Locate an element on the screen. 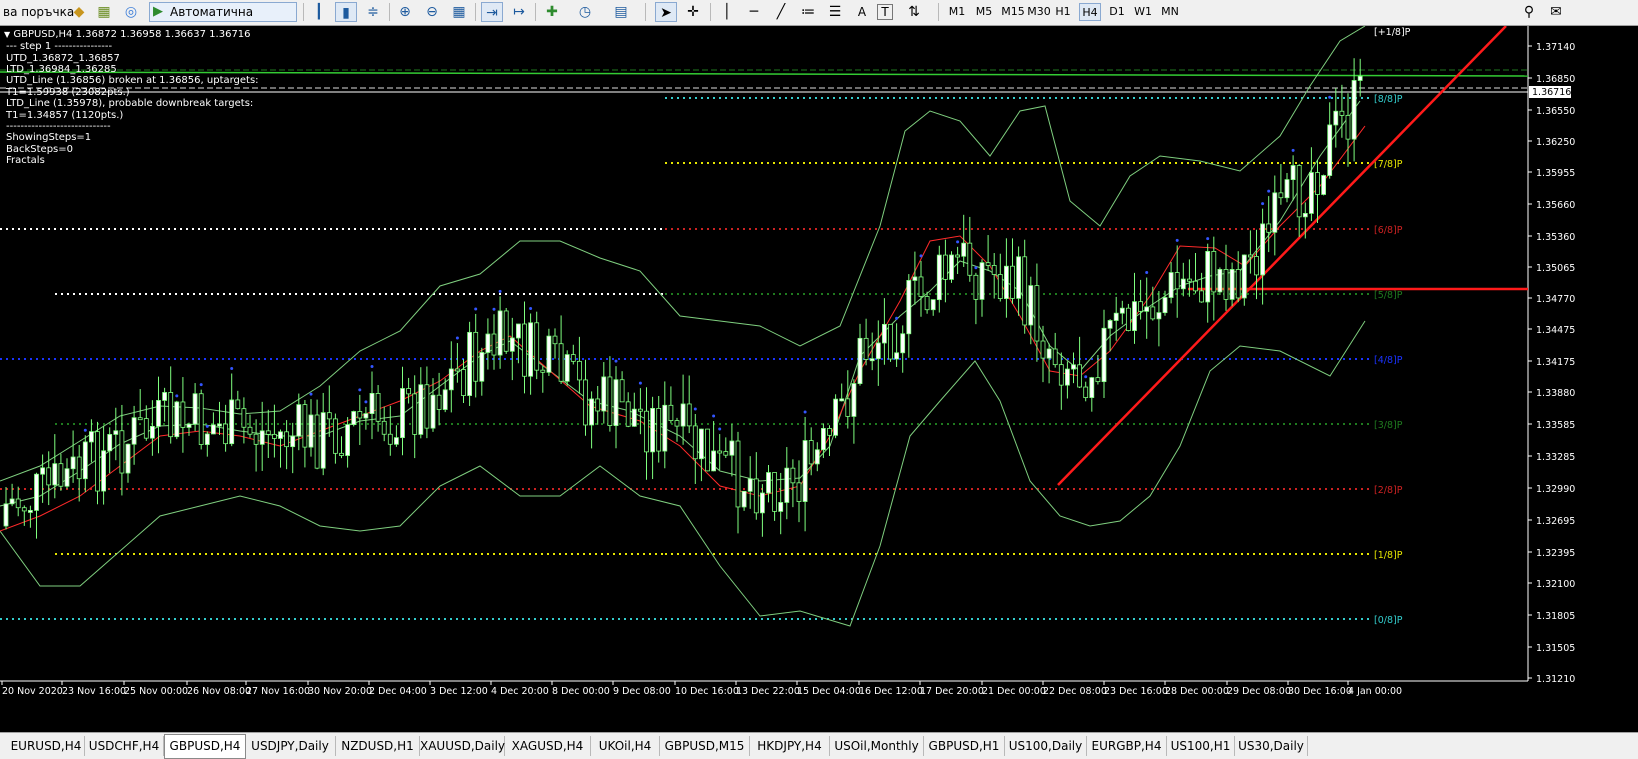 The image size is (1638, 759). timeframe-h1-button: H1 is located at coordinates (1063, 12).